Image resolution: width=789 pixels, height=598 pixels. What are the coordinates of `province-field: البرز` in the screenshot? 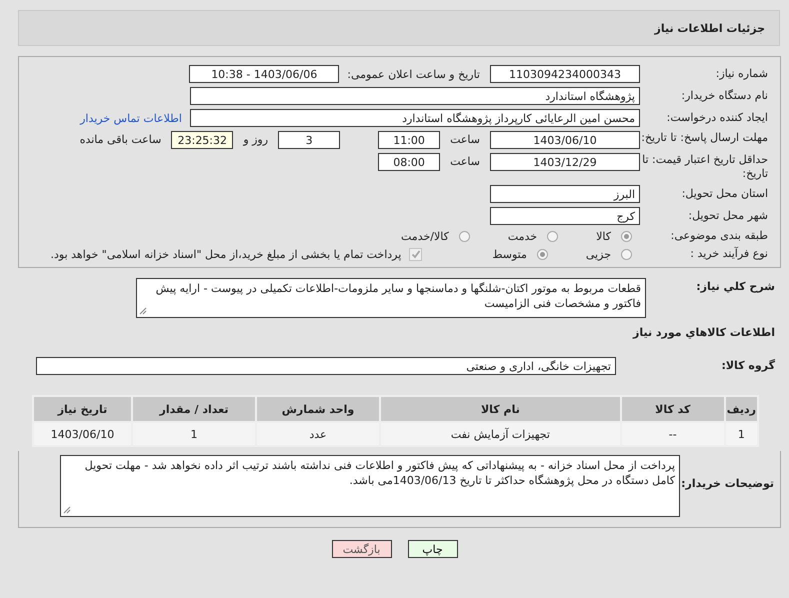 It's located at (565, 194).